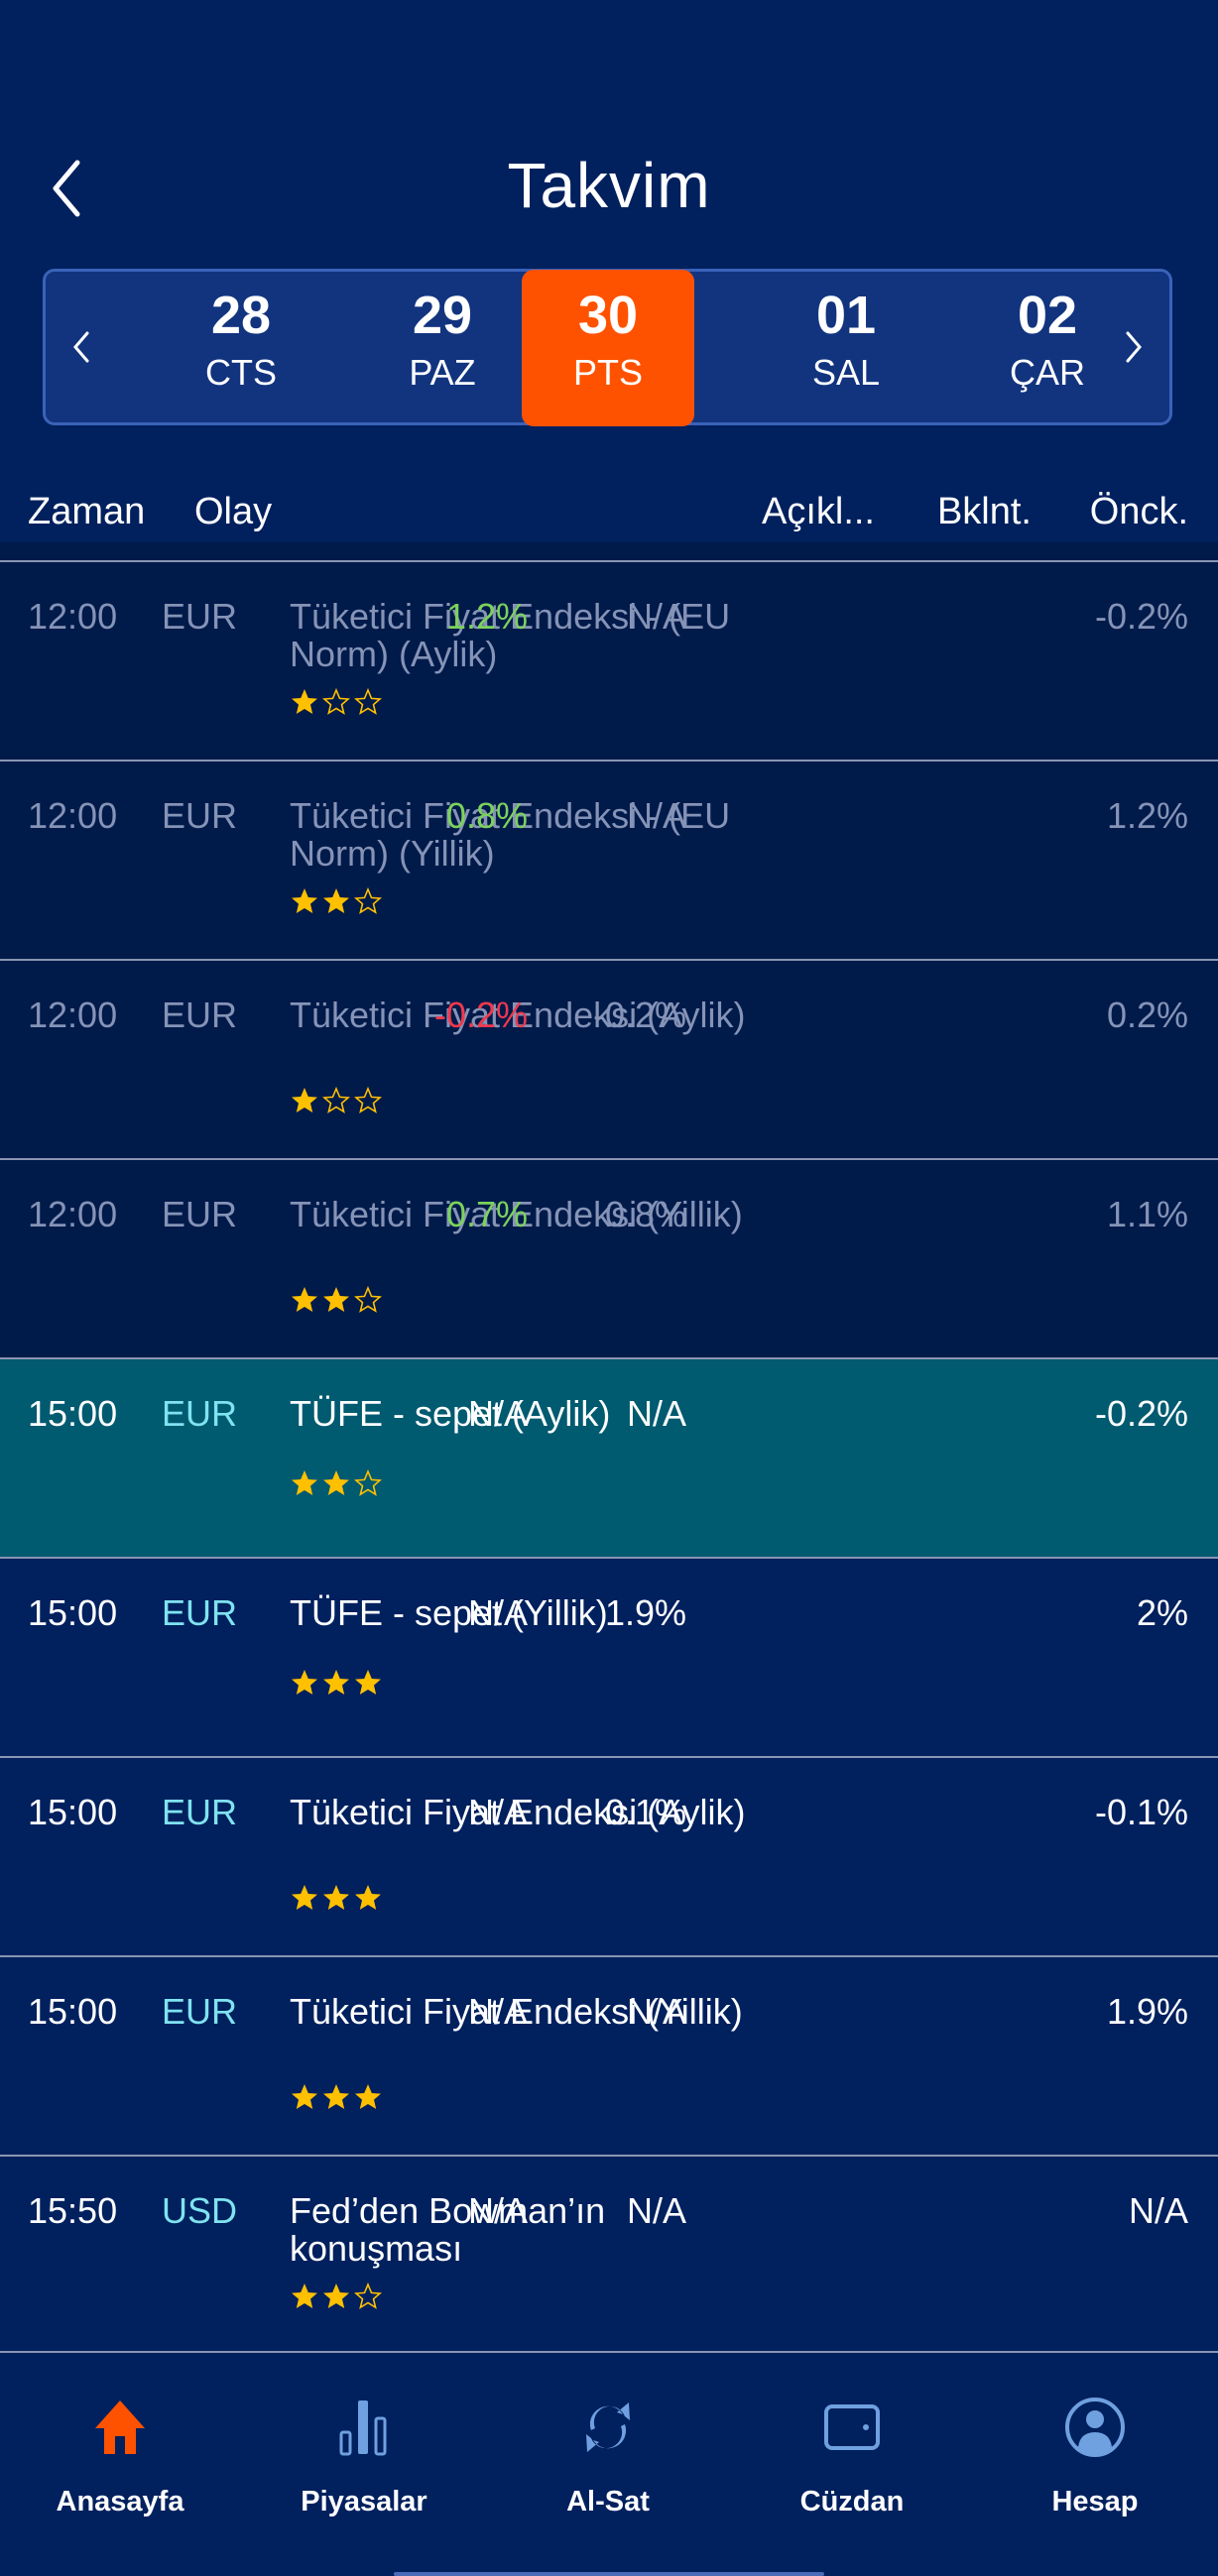 The width and height of the screenshot is (1218, 2576). Describe the element at coordinates (608, 2455) in the screenshot. I see `nav-item-al-sat: Al-Sat` at that location.